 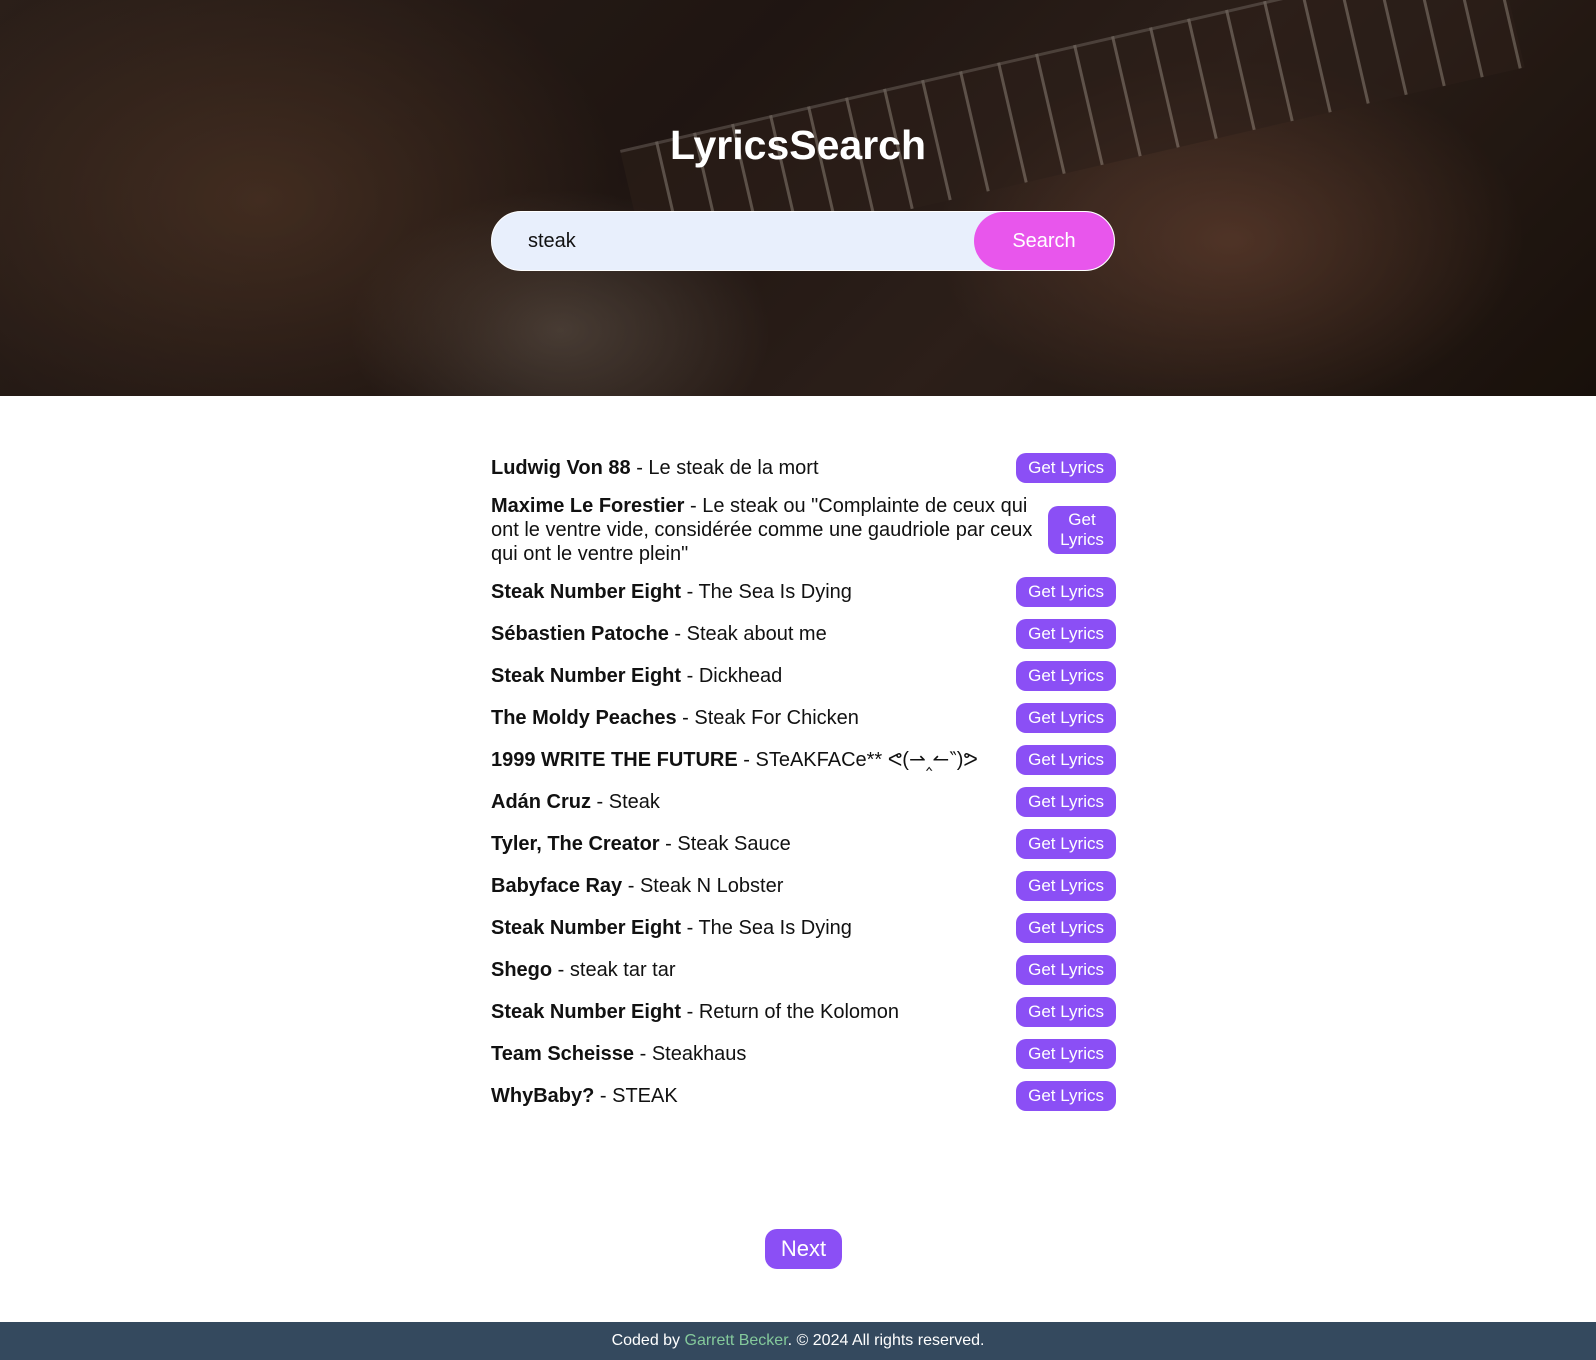 I want to click on song-info: Adán Cruz - Steak, so click(x=753, y=802).